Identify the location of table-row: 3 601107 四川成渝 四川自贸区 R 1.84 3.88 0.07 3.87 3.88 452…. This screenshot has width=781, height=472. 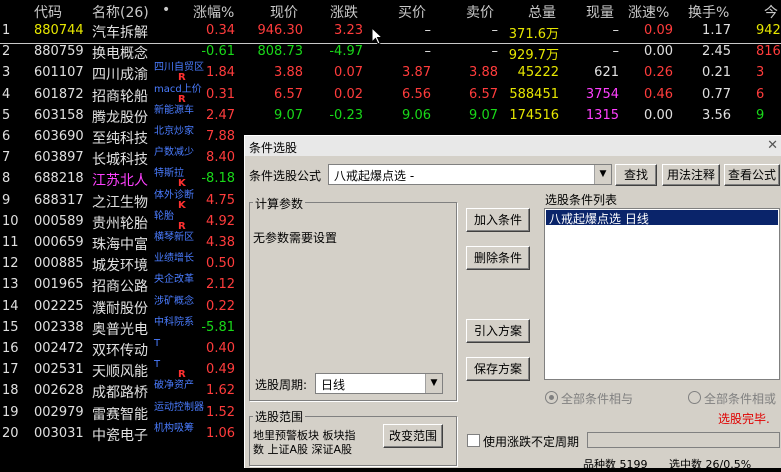
(390, 73).